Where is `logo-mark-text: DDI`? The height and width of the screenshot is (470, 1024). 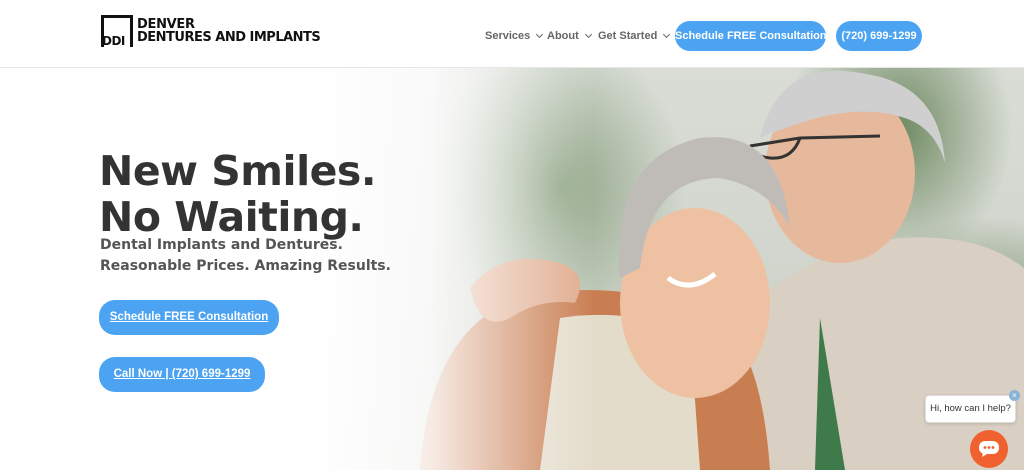 logo-mark-text: DDI is located at coordinates (113, 41).